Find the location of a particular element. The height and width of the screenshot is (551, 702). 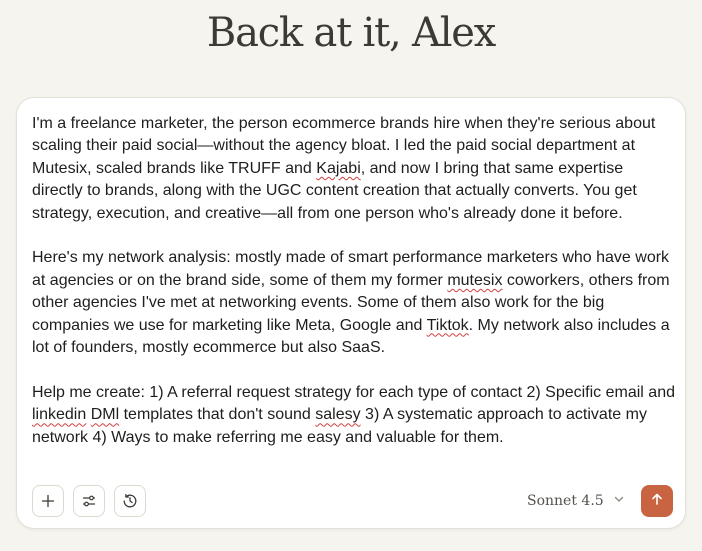

model-label: Sonnet 4.5 is located at coordinates (565, 501).